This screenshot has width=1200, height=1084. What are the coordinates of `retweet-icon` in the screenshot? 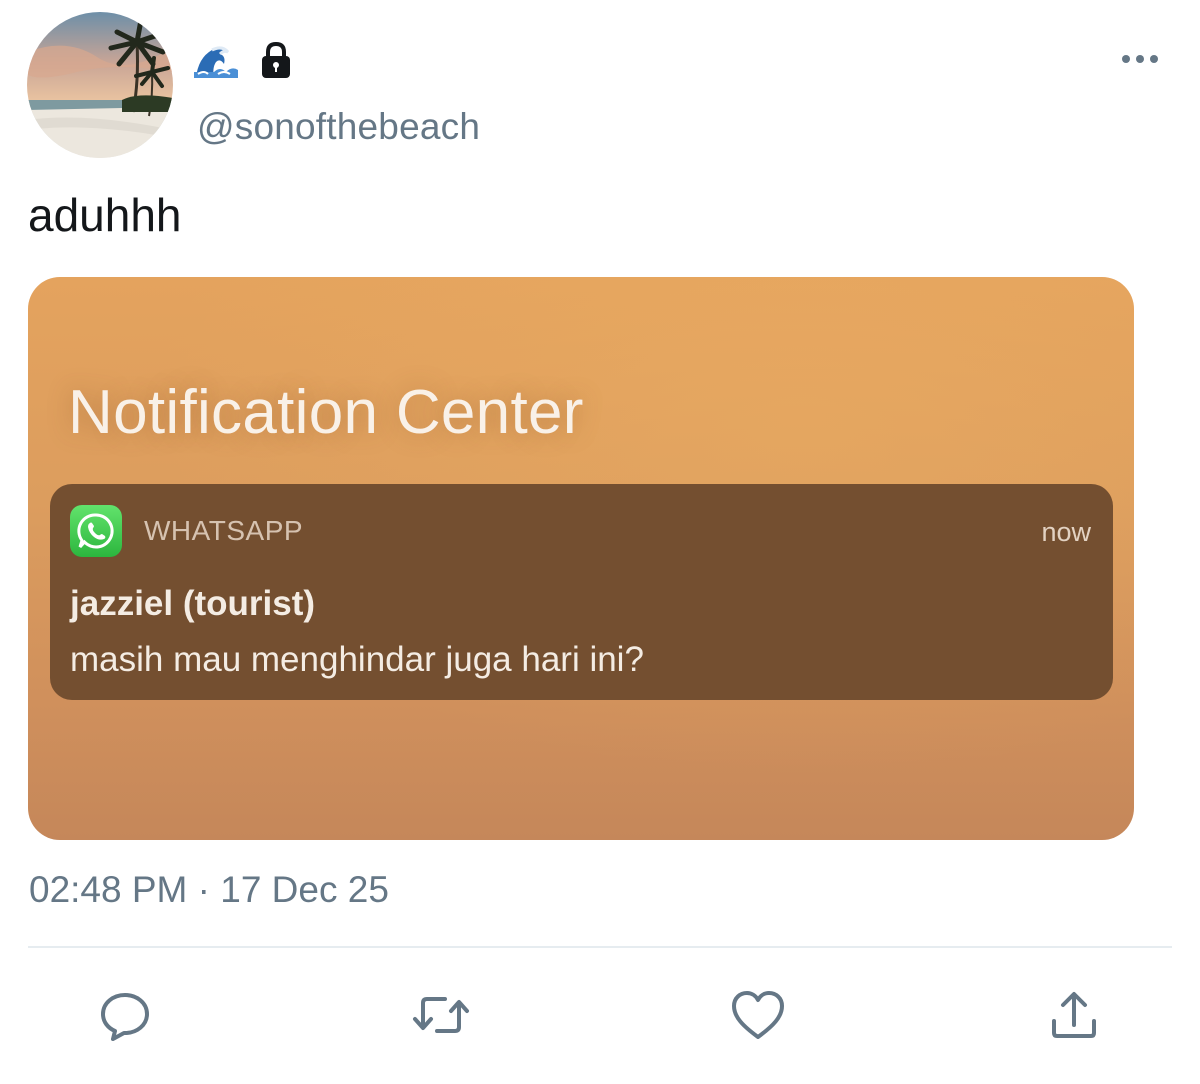 It's located at (441, 1015).